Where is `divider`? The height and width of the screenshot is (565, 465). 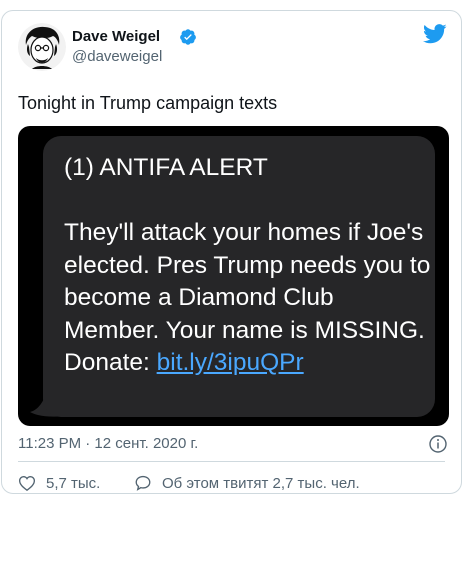
divider is located at coordinates (231, 461).